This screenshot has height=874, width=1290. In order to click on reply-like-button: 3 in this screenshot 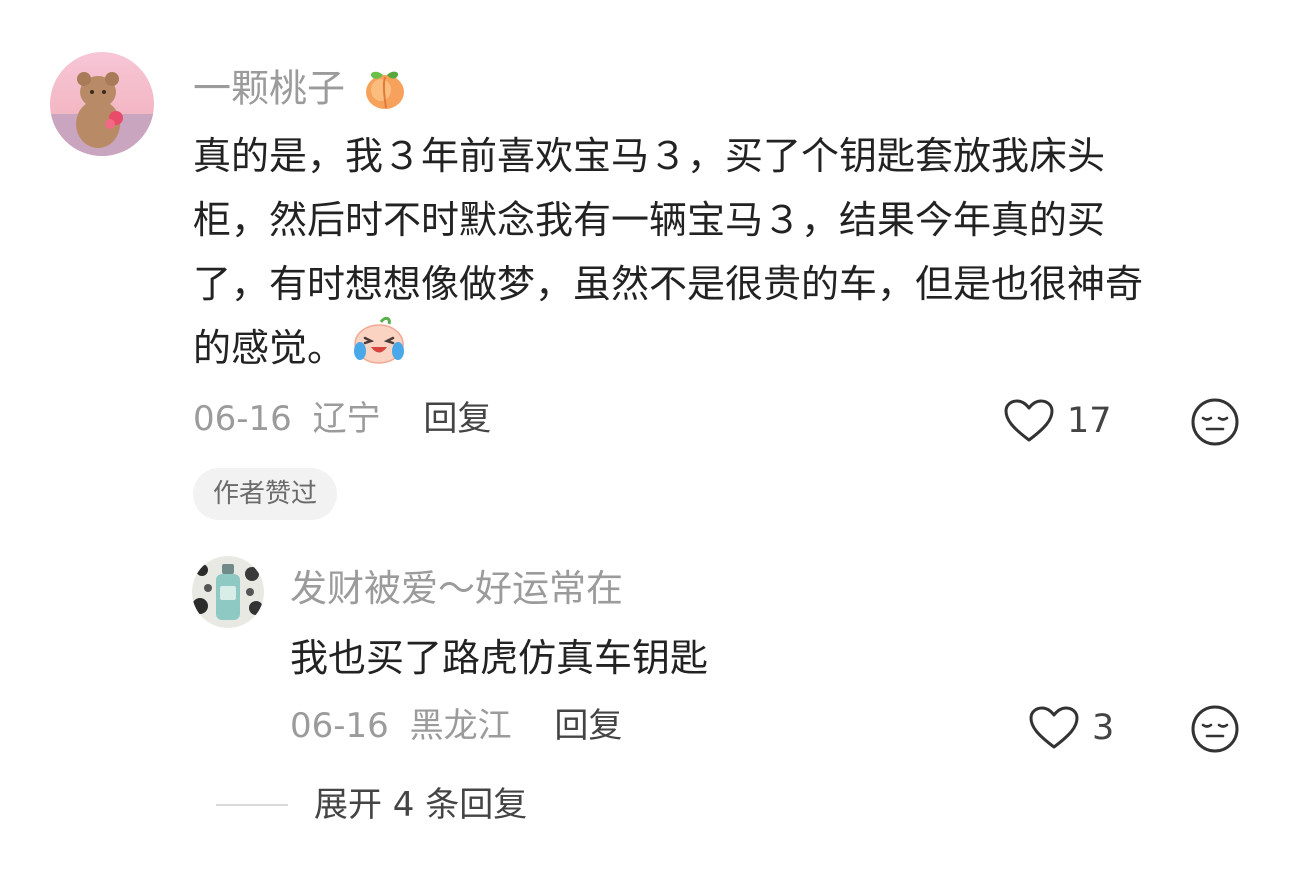, I will do `click(1071, 728)`.